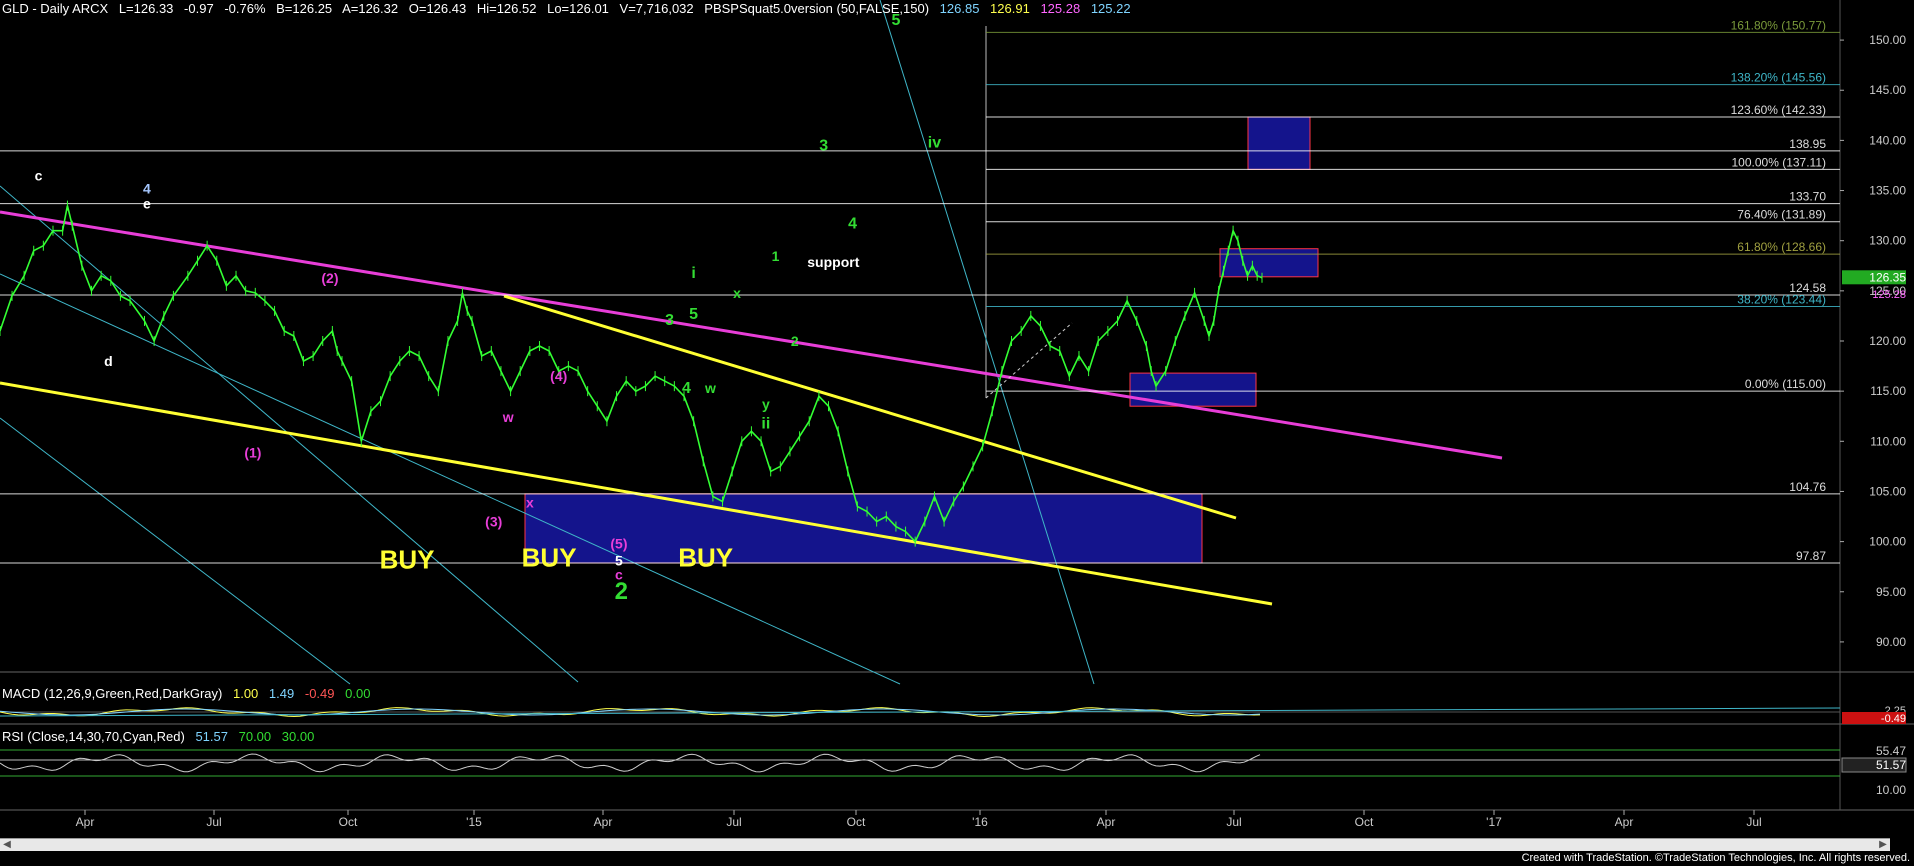  What do you see at coordinates (693, 273) in the screenshot?
I see `wave-label: i` at bounding box center [693, 273].